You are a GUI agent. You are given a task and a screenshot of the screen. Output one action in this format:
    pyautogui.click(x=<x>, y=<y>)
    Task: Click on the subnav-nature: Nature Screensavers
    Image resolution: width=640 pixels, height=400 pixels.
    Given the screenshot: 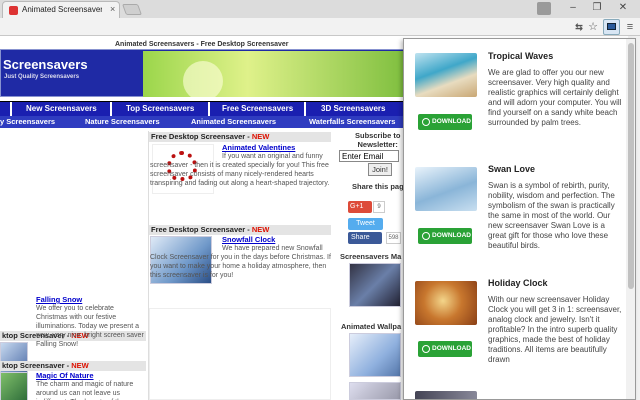 What is the action you would take?
    pyautogui.click(x=122, y=121)
    